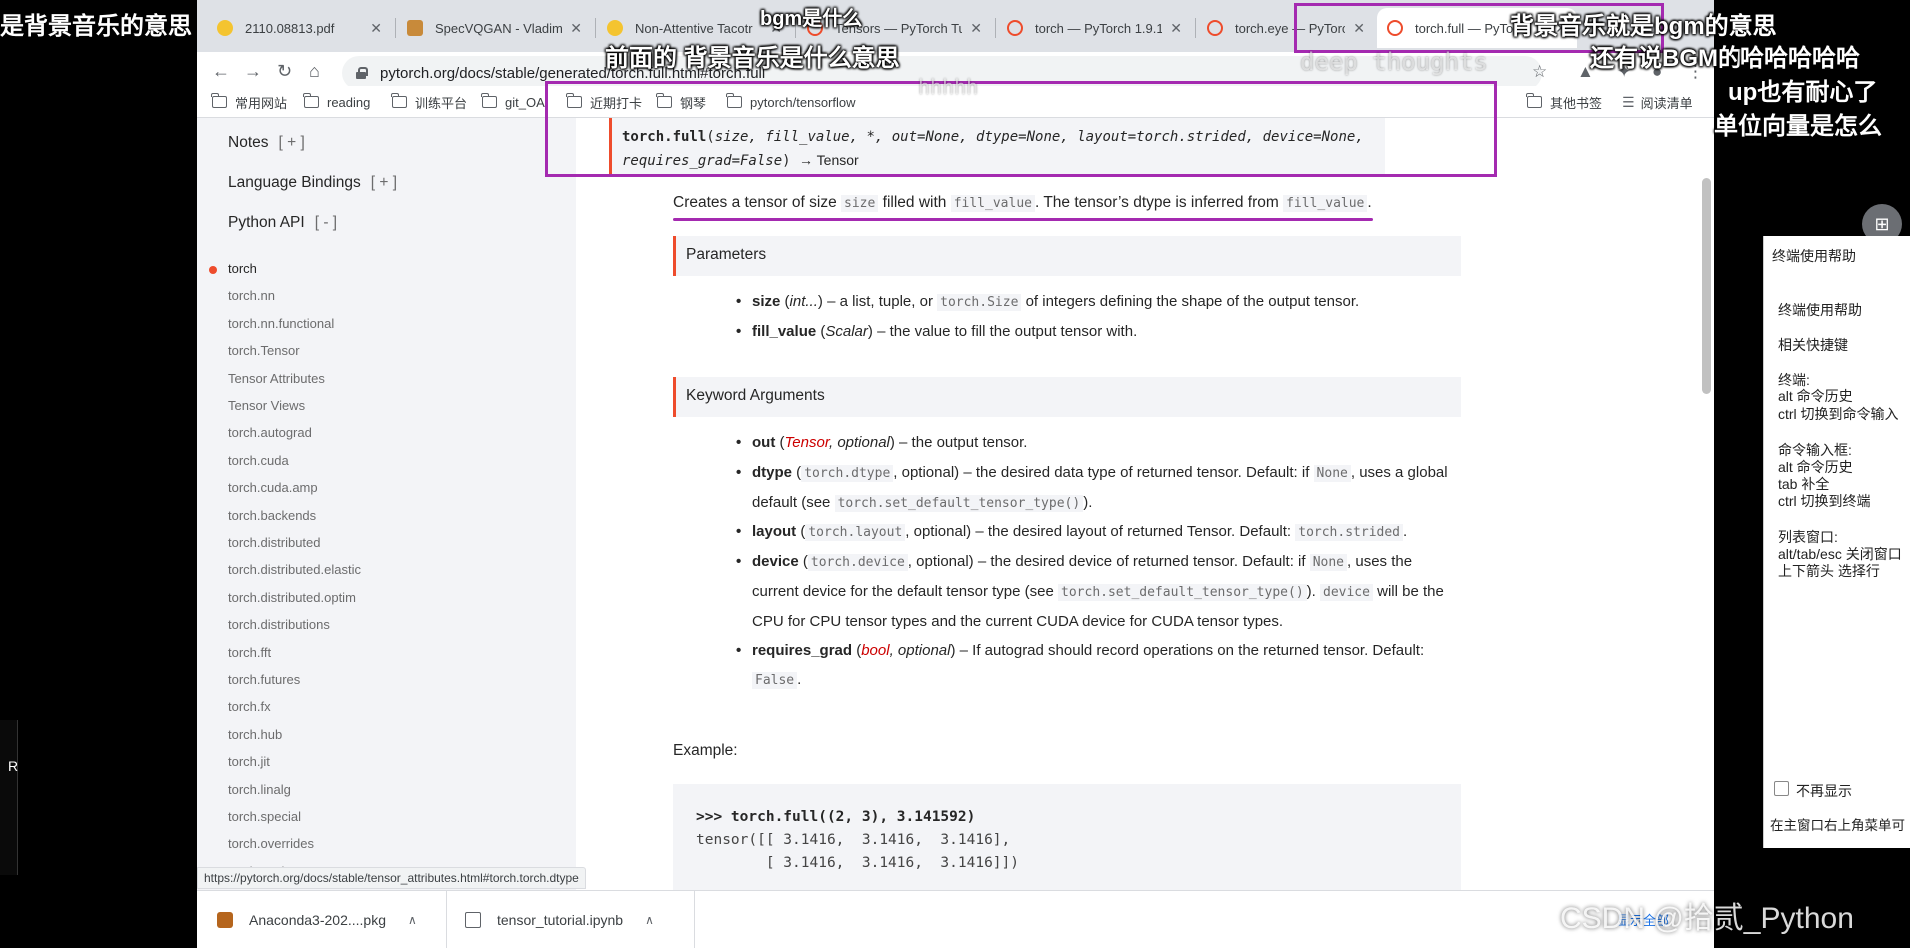  Describe the element at coordinates (249, 706) in the screenshot. I see `sidebar-item: torch.fx` at that location.